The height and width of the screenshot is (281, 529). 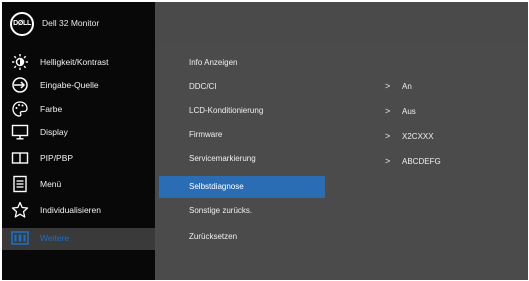 I want to click on menu-item-weitere: Weitere, so click(x=78, y=239).